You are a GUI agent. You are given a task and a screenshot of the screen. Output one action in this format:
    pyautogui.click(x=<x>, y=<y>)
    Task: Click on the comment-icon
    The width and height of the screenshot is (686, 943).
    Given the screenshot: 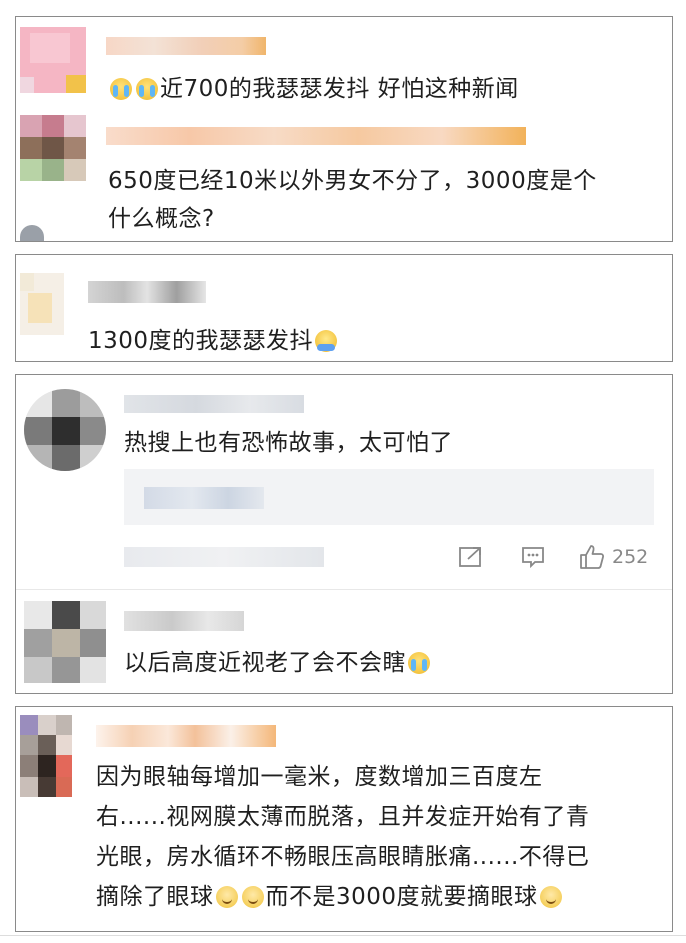 What is the action you would take?
    pyautogui.click(x=533, y=558)
    